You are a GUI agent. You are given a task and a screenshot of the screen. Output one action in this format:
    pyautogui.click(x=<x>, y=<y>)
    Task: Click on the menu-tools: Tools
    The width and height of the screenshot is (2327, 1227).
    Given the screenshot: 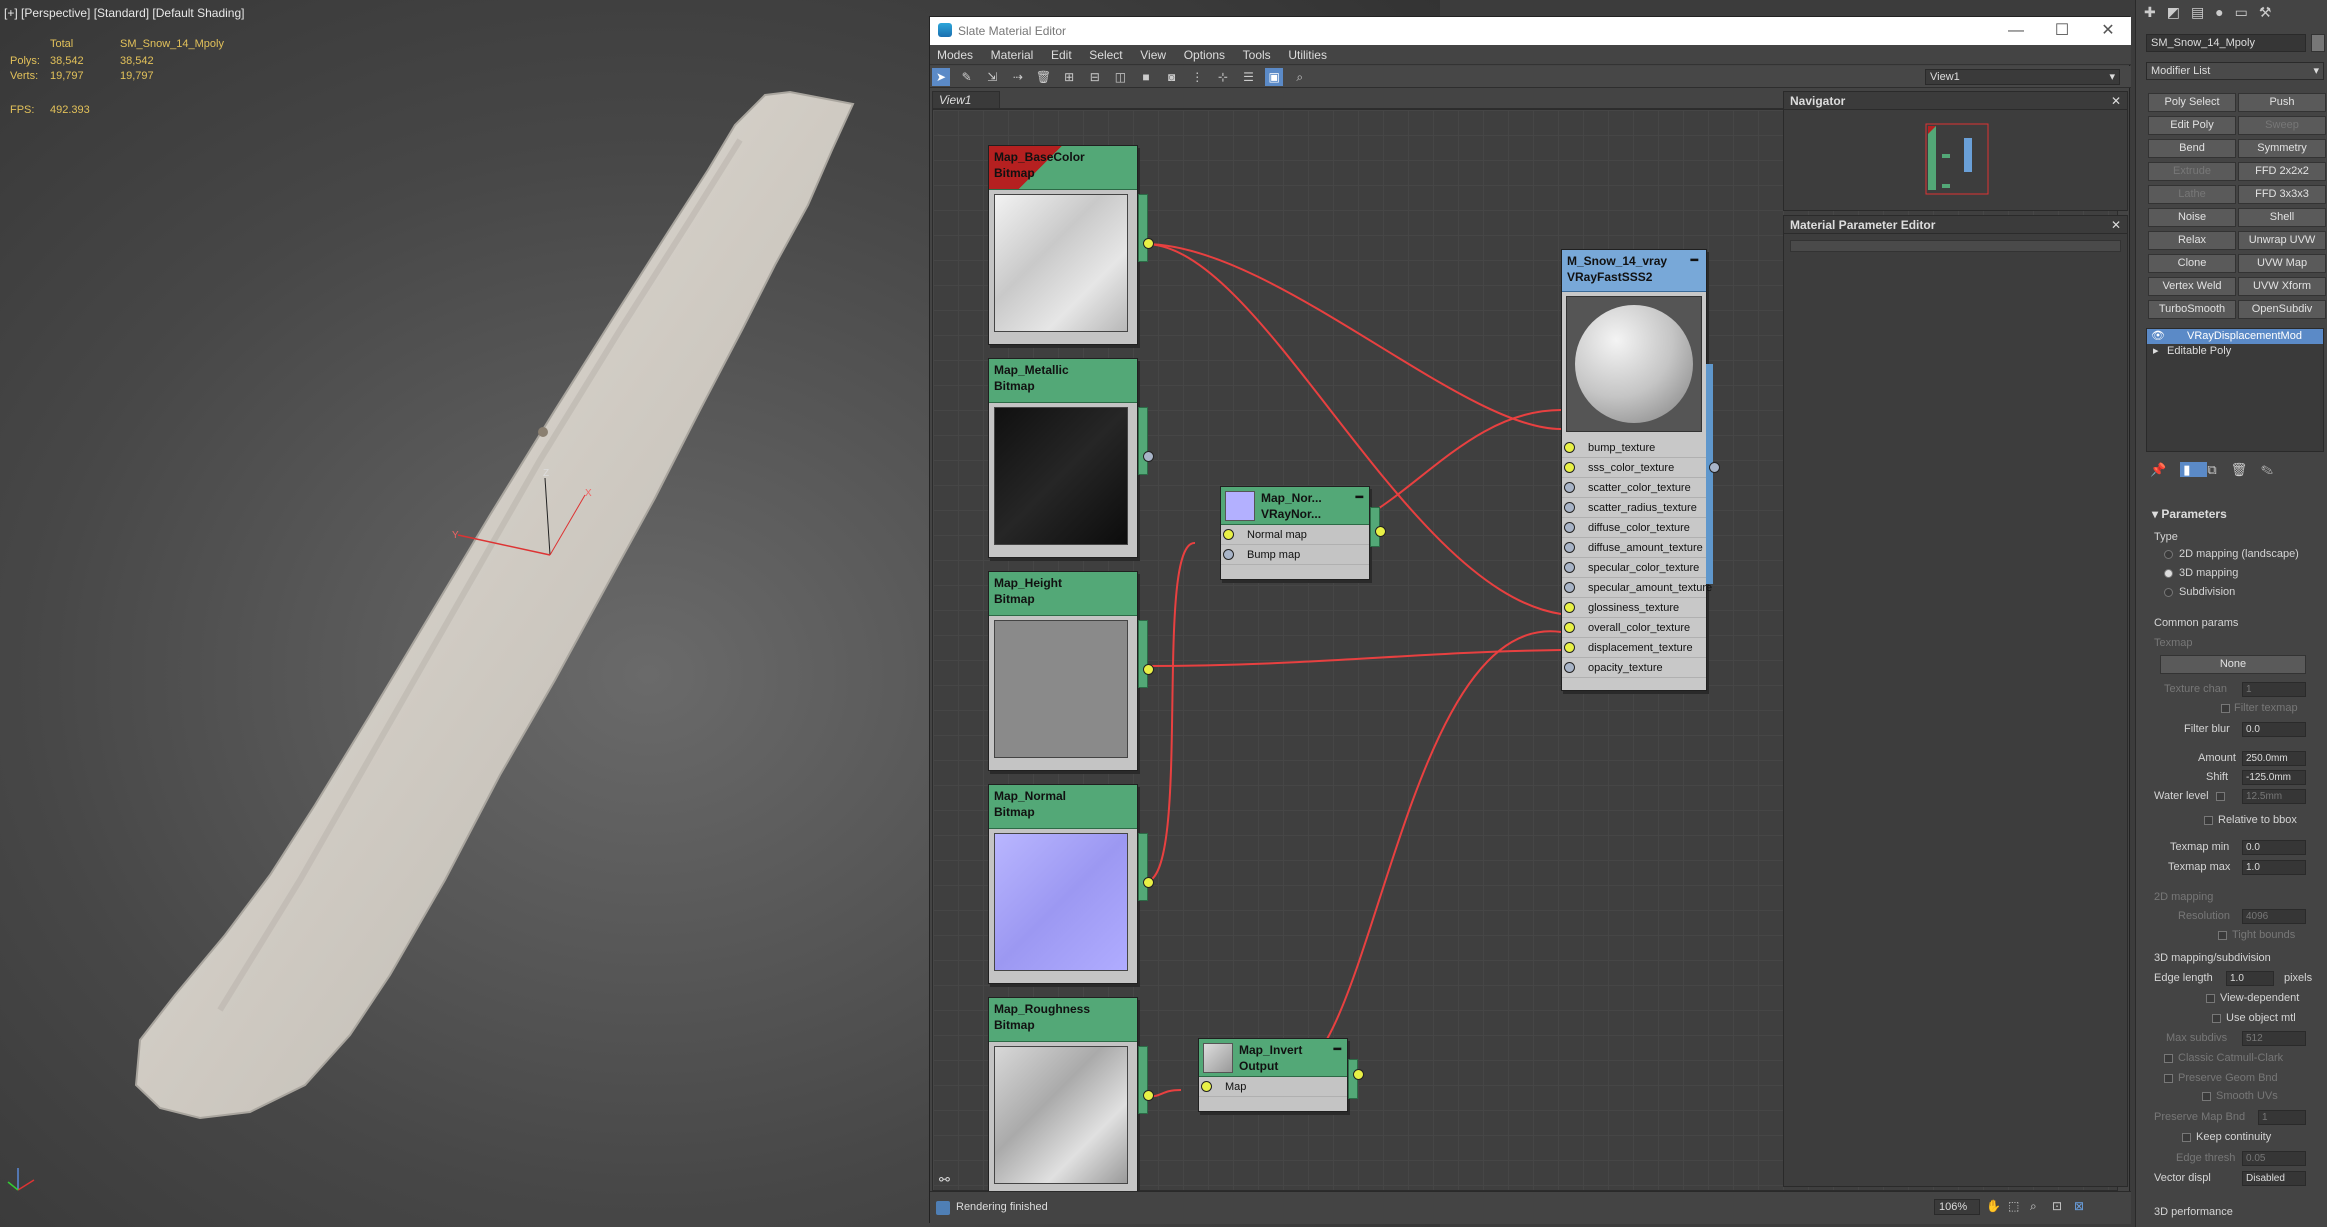 What is the action you would take?
    pyautogui.click(x=1257, y=55)
    